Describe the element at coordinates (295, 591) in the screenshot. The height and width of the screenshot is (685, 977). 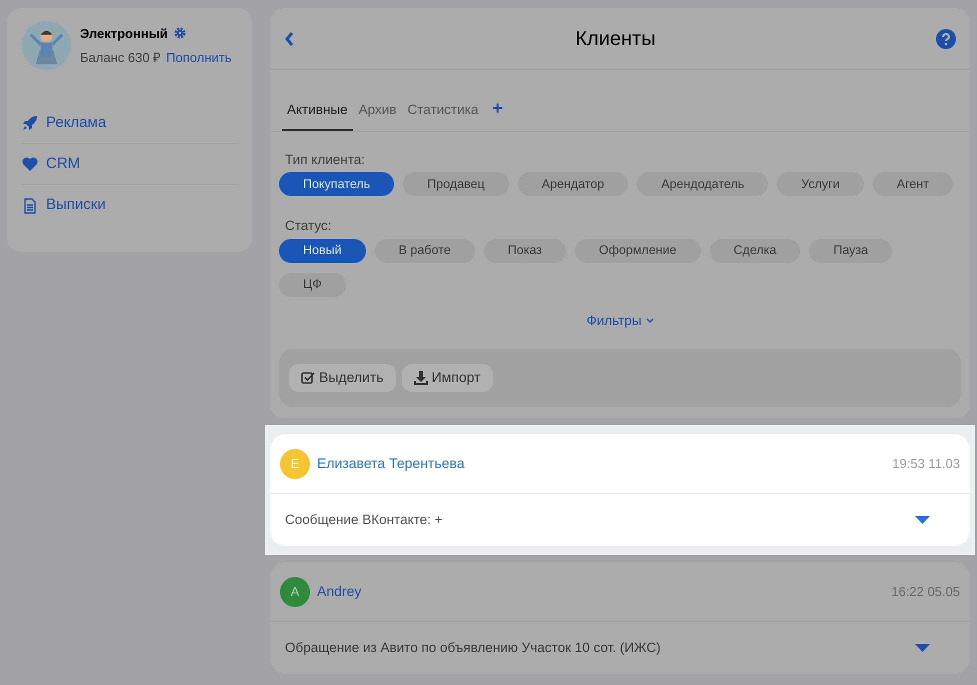
I see `client-avatar: A` at that location.